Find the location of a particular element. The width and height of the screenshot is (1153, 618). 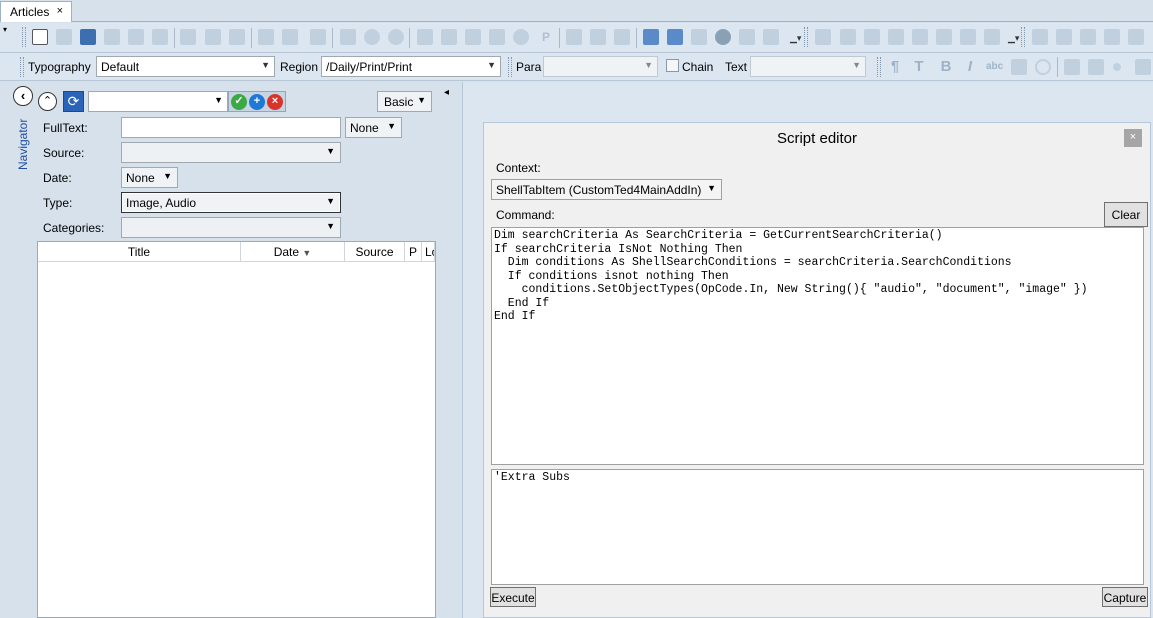

frame3-icon is located at coordinates (872, 37).